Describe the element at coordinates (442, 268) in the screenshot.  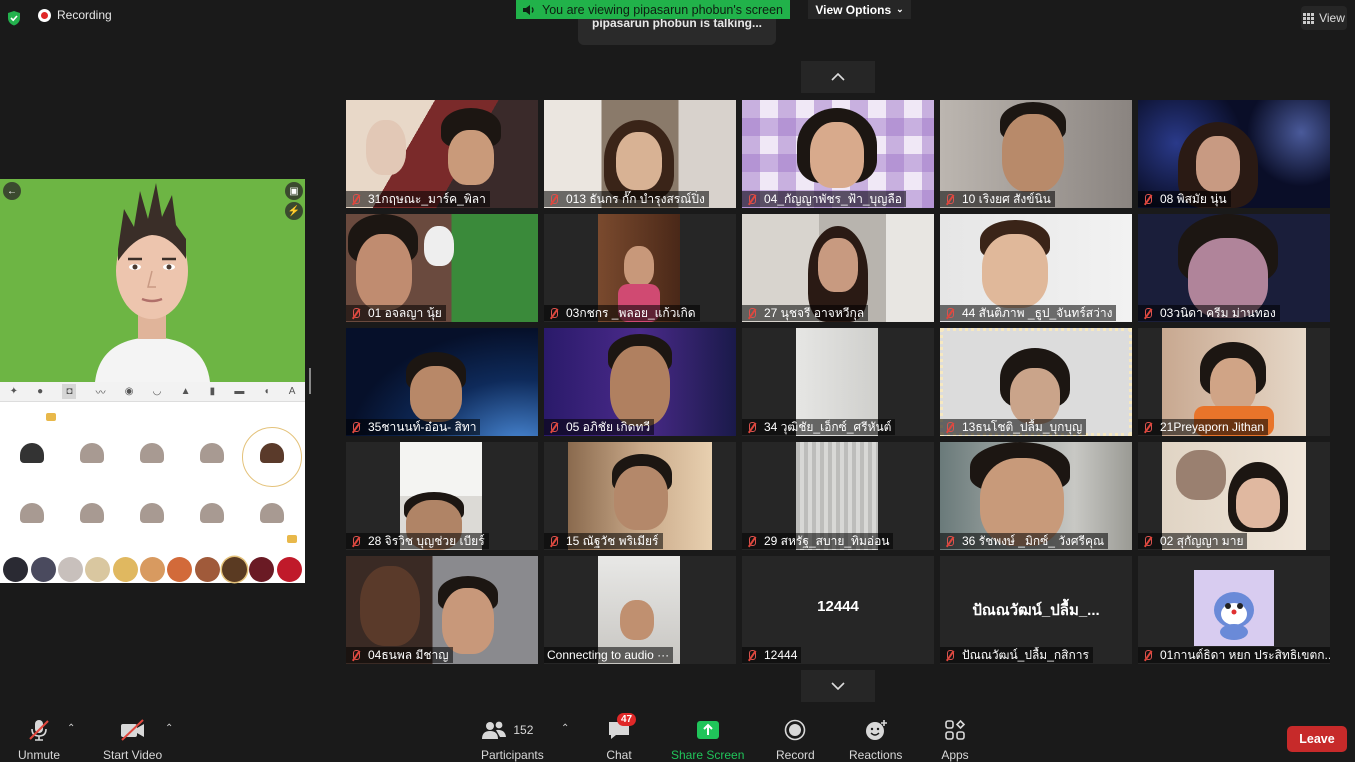
I see `participant-tile: 01 อจลญา นุ้ย` at that location.